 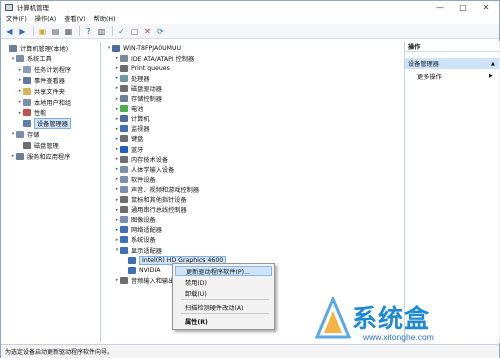 I want to click on device-tree-item: ▸ 电池, so click(x=128, y=109).